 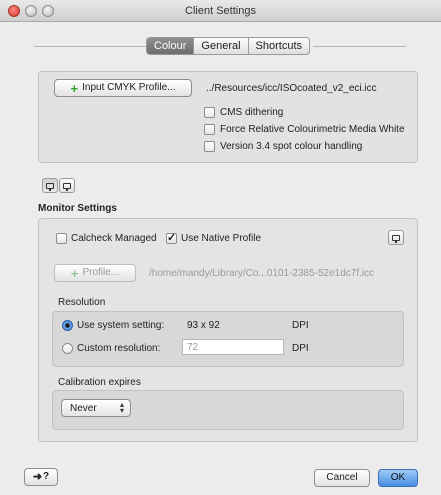 I want to click on calibration-expires-value: Never, so click(x=83, y=408).